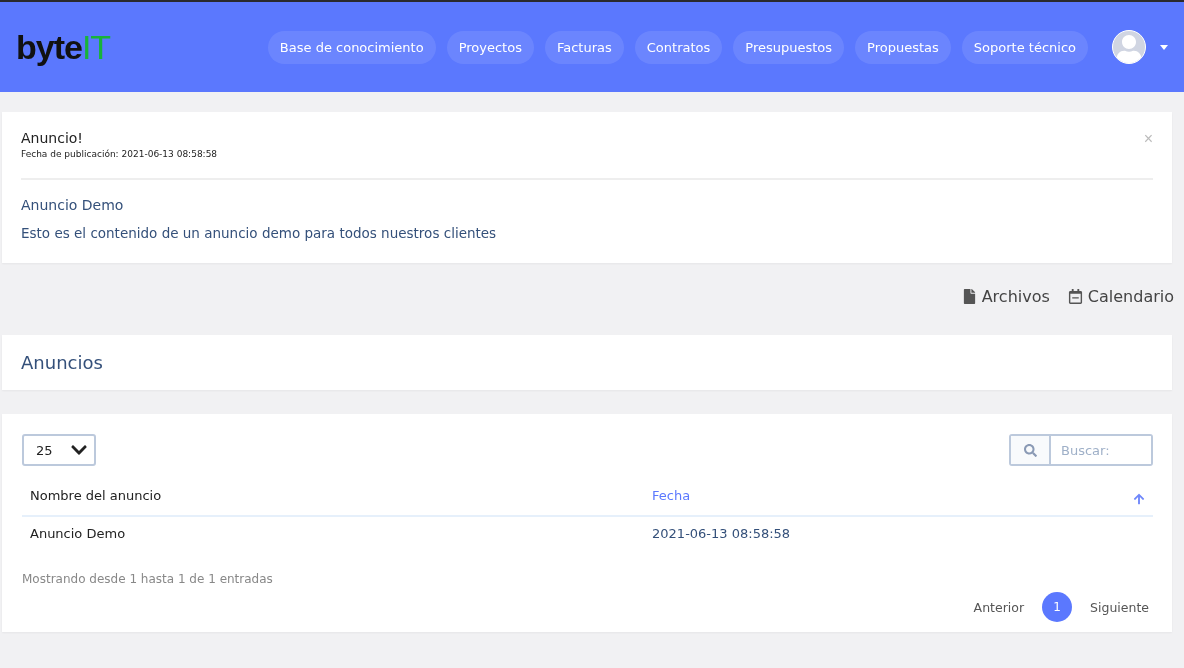 This screenshot has width=1184, height=668. What do you see at coordinates (1081, 450) in the screenshot?
I see `search-field: Buscar:` at bounding box center [1081, 450].